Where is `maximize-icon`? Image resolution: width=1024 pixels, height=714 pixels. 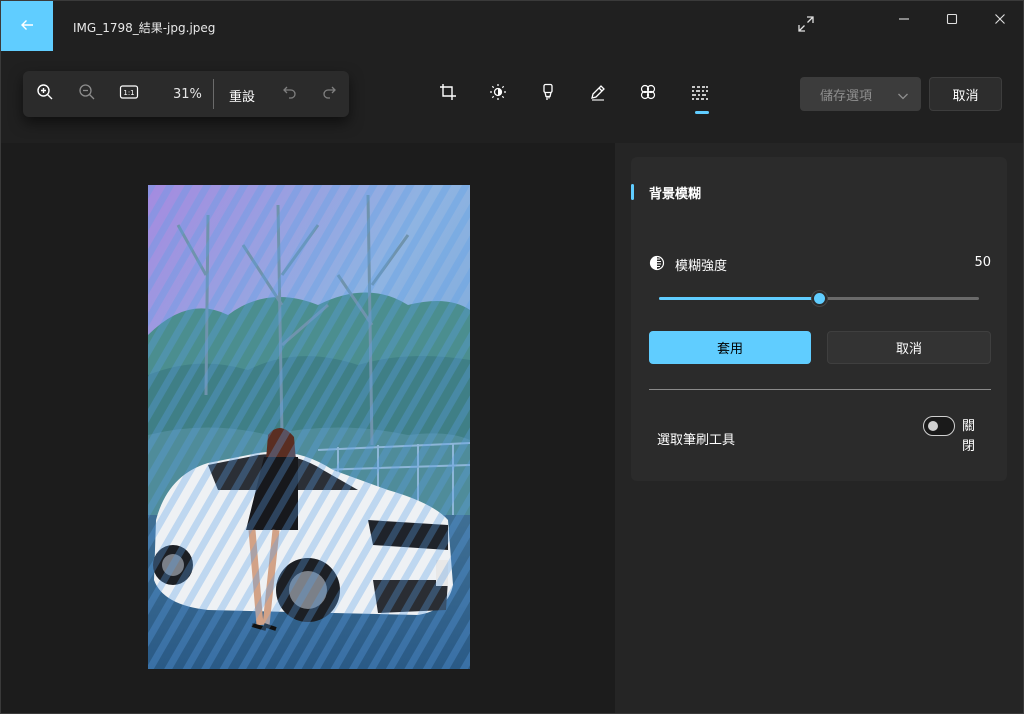
maximize-icon is located at coordinates (952, 19).